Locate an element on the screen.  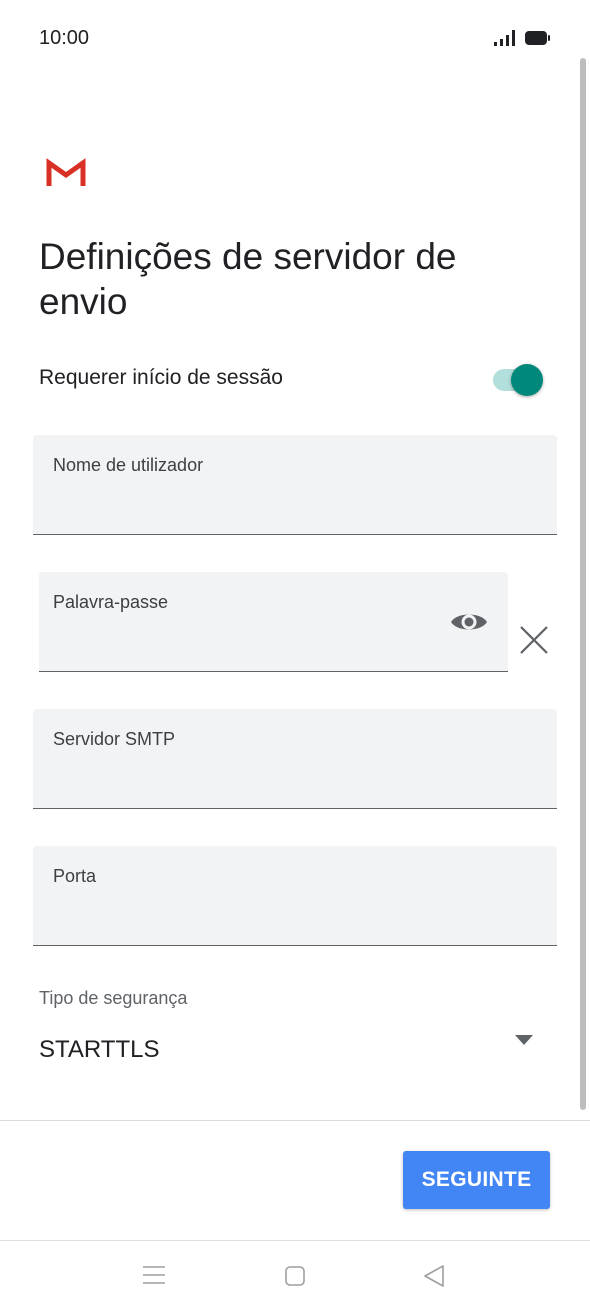
navigation-bar is located at coordinates (295, 1276).